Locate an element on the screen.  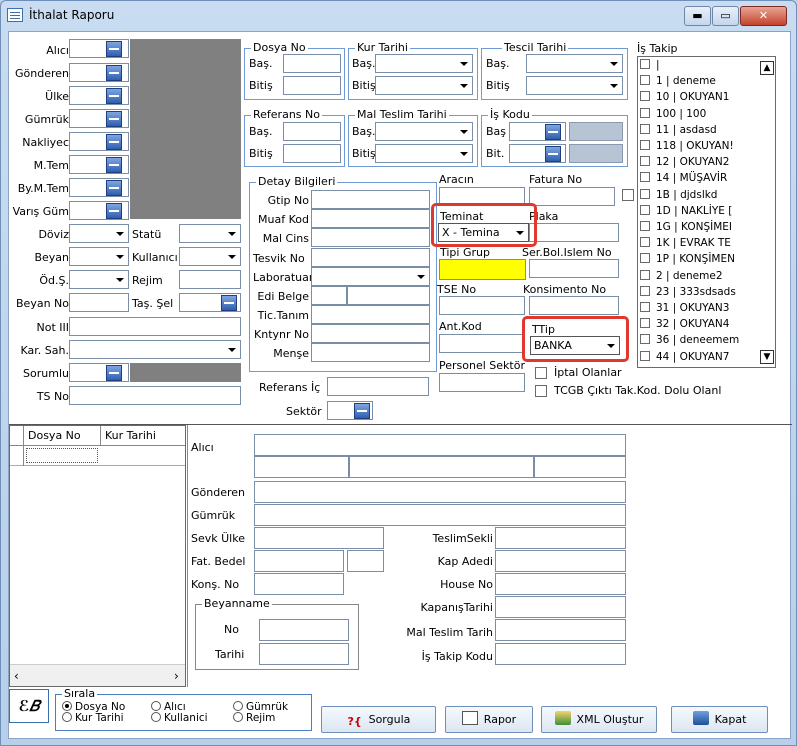
statu-combo is located at coordinates (210, 233).